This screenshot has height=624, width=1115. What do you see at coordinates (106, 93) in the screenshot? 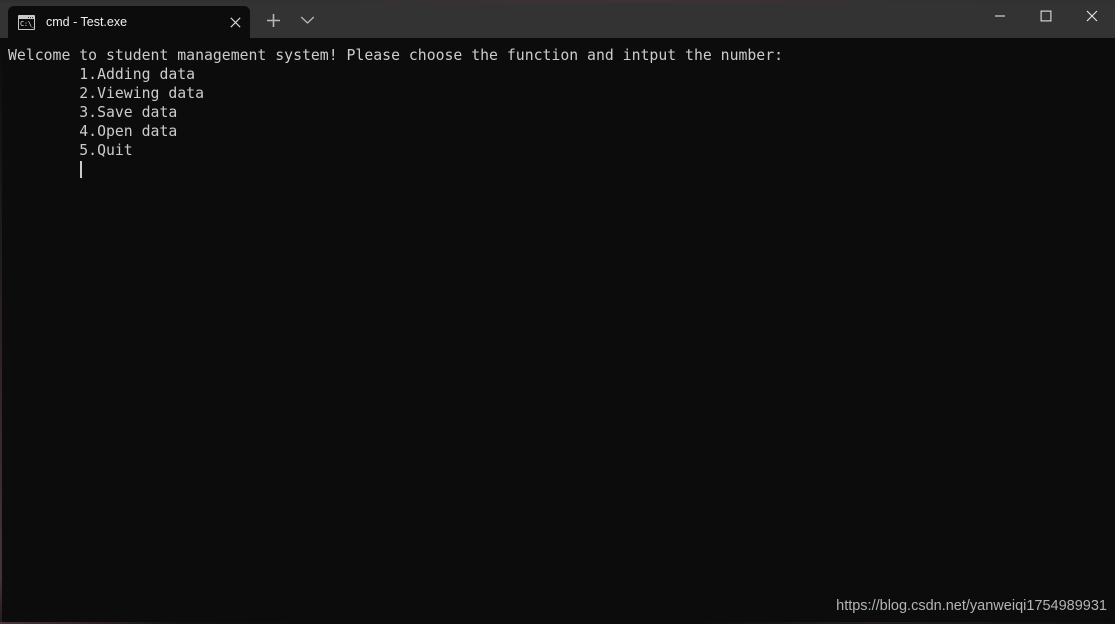
I see `terminal-line: 2.Viewing data` at bounding box center [106, 93].